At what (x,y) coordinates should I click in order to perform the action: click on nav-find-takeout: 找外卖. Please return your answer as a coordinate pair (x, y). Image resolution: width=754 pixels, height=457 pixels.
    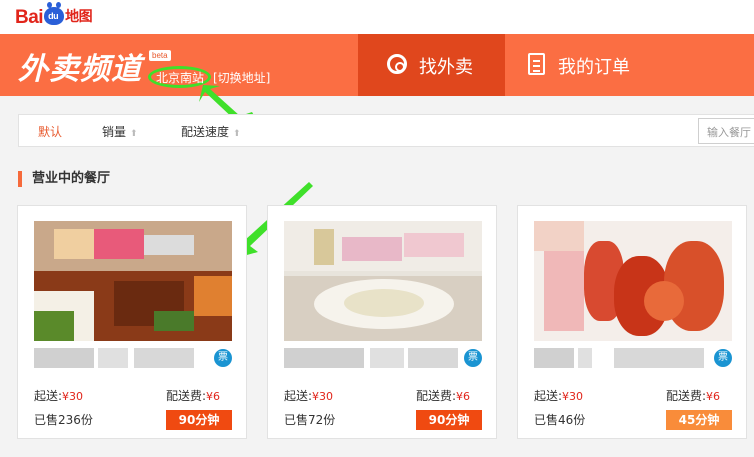
    Looking at the image, I should click on (431, 65).